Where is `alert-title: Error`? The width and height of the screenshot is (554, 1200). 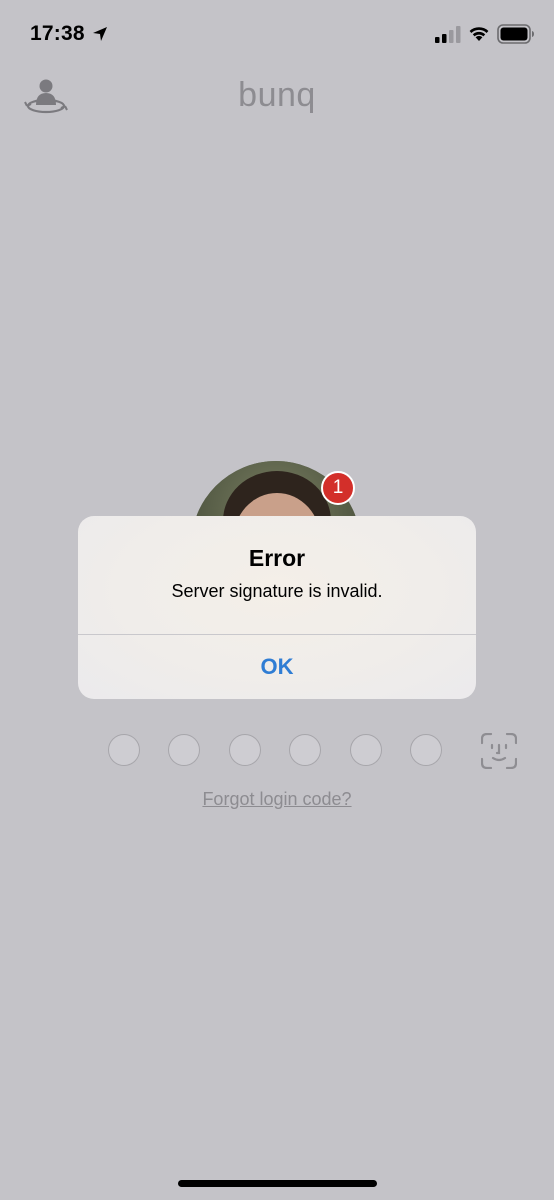
alert-title: Error is located at coordinates (277, 558).